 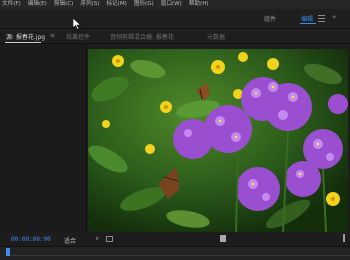 I want to click on marker-button, so click(x=223, y=238).